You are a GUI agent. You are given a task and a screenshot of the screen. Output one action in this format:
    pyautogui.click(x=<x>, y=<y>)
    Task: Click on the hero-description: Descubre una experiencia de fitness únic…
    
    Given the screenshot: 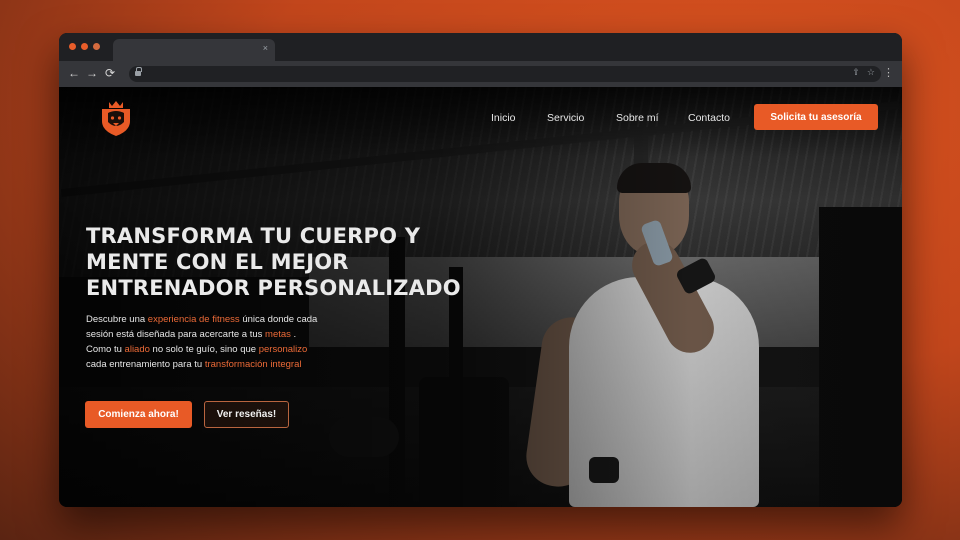 What is the action you would take?
    pyautogui.click(x=203, y=342)
    